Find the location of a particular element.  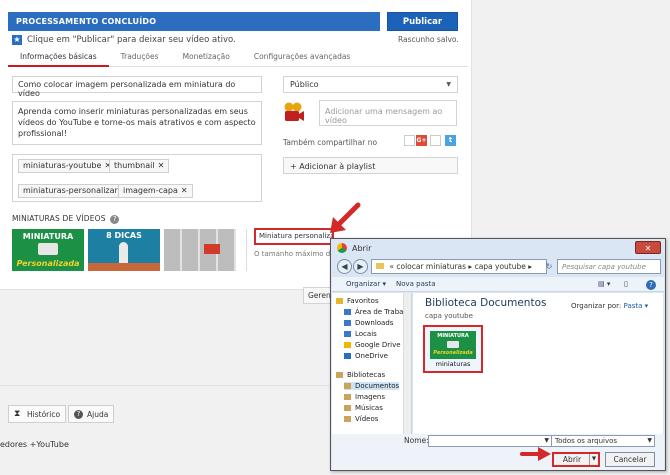

thumbnail-grid-art is located at coordinates (200, 250).